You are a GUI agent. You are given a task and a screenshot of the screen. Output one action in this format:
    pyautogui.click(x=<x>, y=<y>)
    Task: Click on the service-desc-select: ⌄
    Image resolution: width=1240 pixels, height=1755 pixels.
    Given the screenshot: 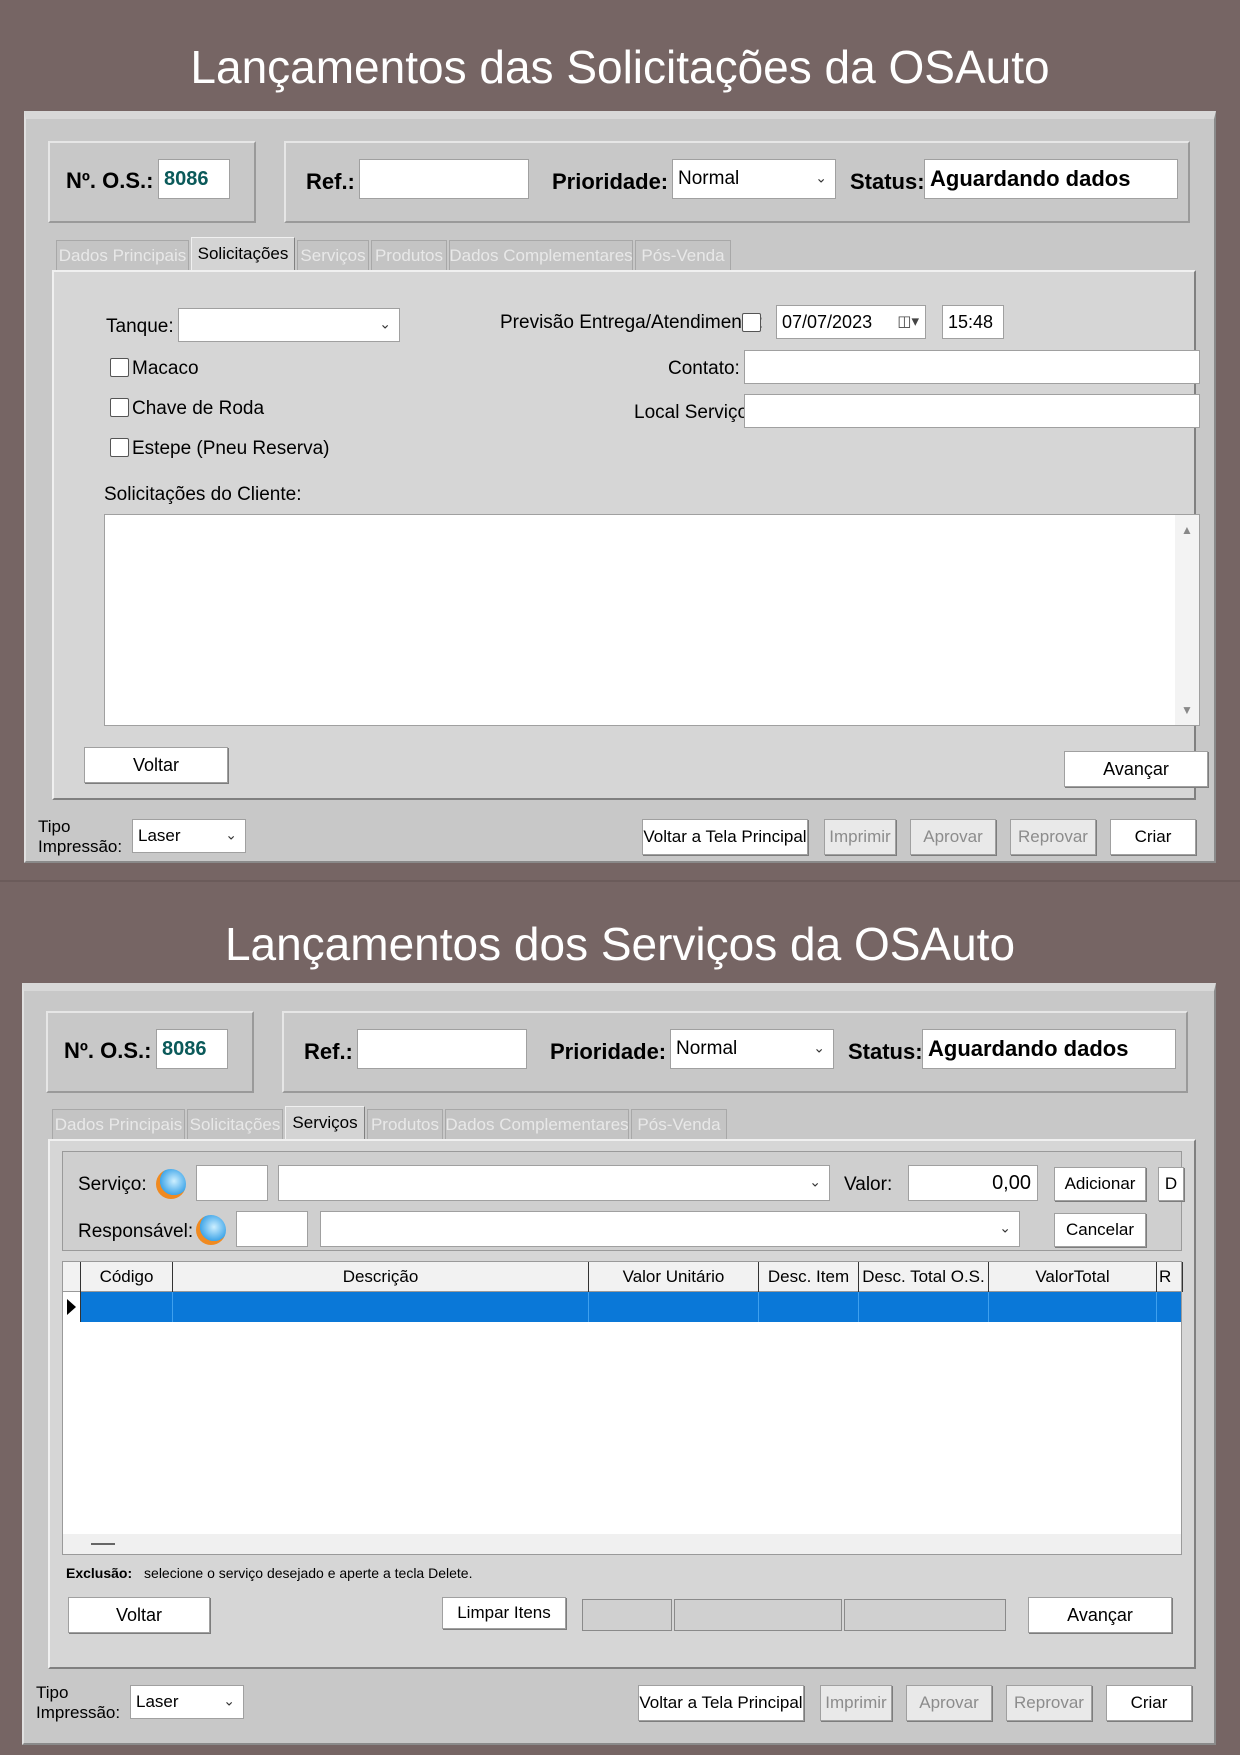 What is the action you would take?
    pyautogui.click(x=554, y=1183)
    